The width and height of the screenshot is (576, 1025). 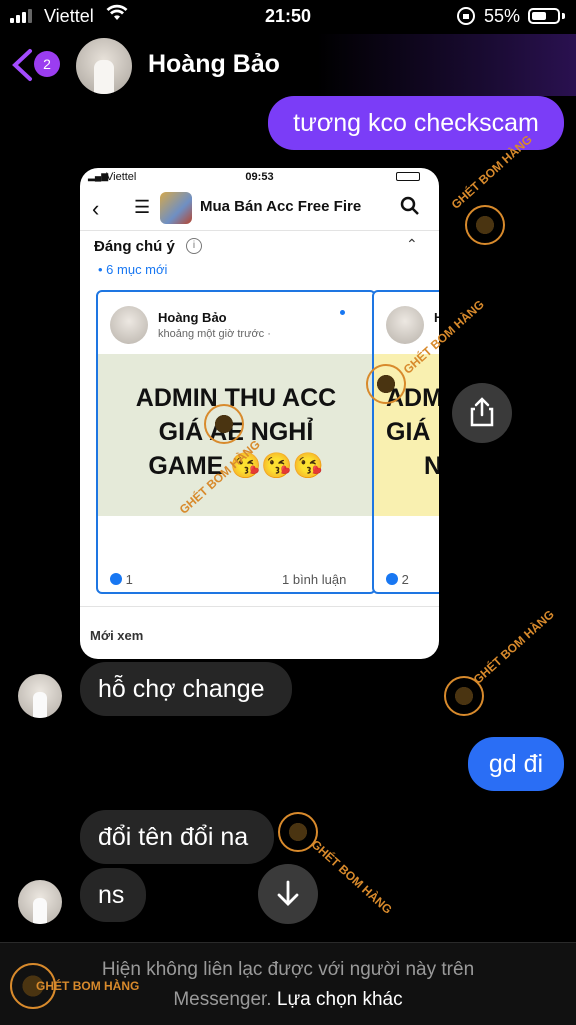 What do you see at coordinates (96, 208) in the screenshot?
I see `back-icon: ‹` at bounding box center [96, 208].